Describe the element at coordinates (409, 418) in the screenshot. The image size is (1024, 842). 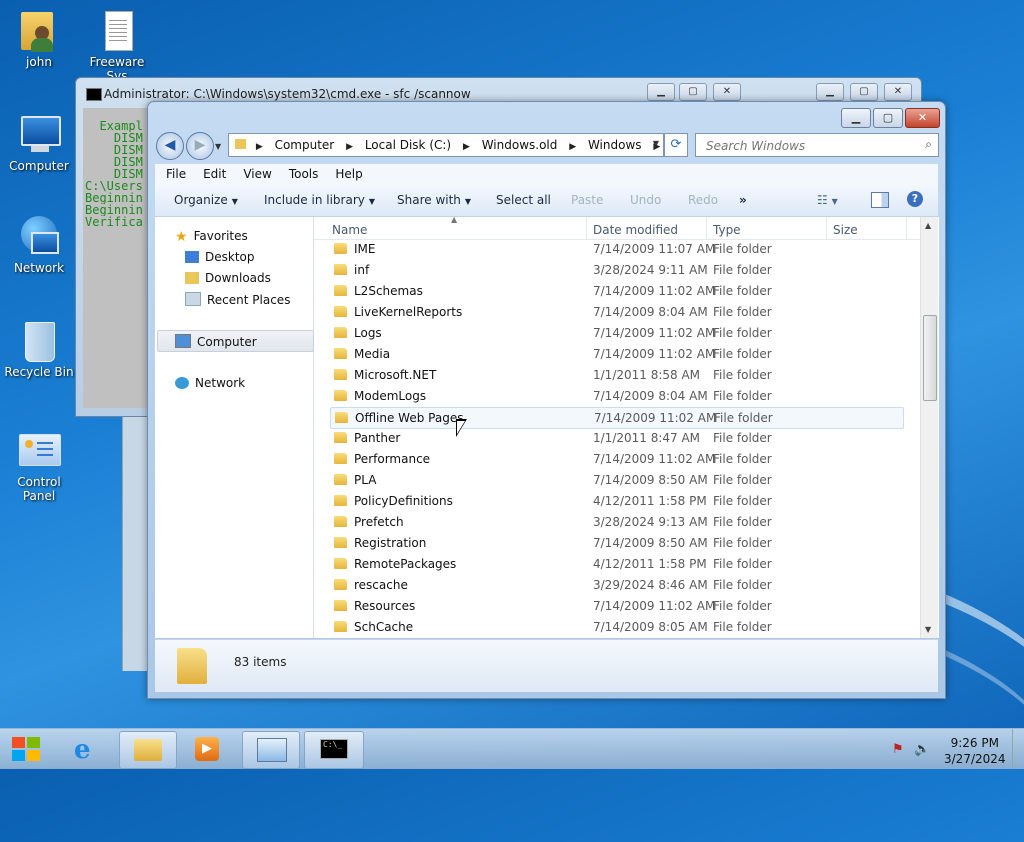
I see `item-name: Offline Web Pages` at that location.